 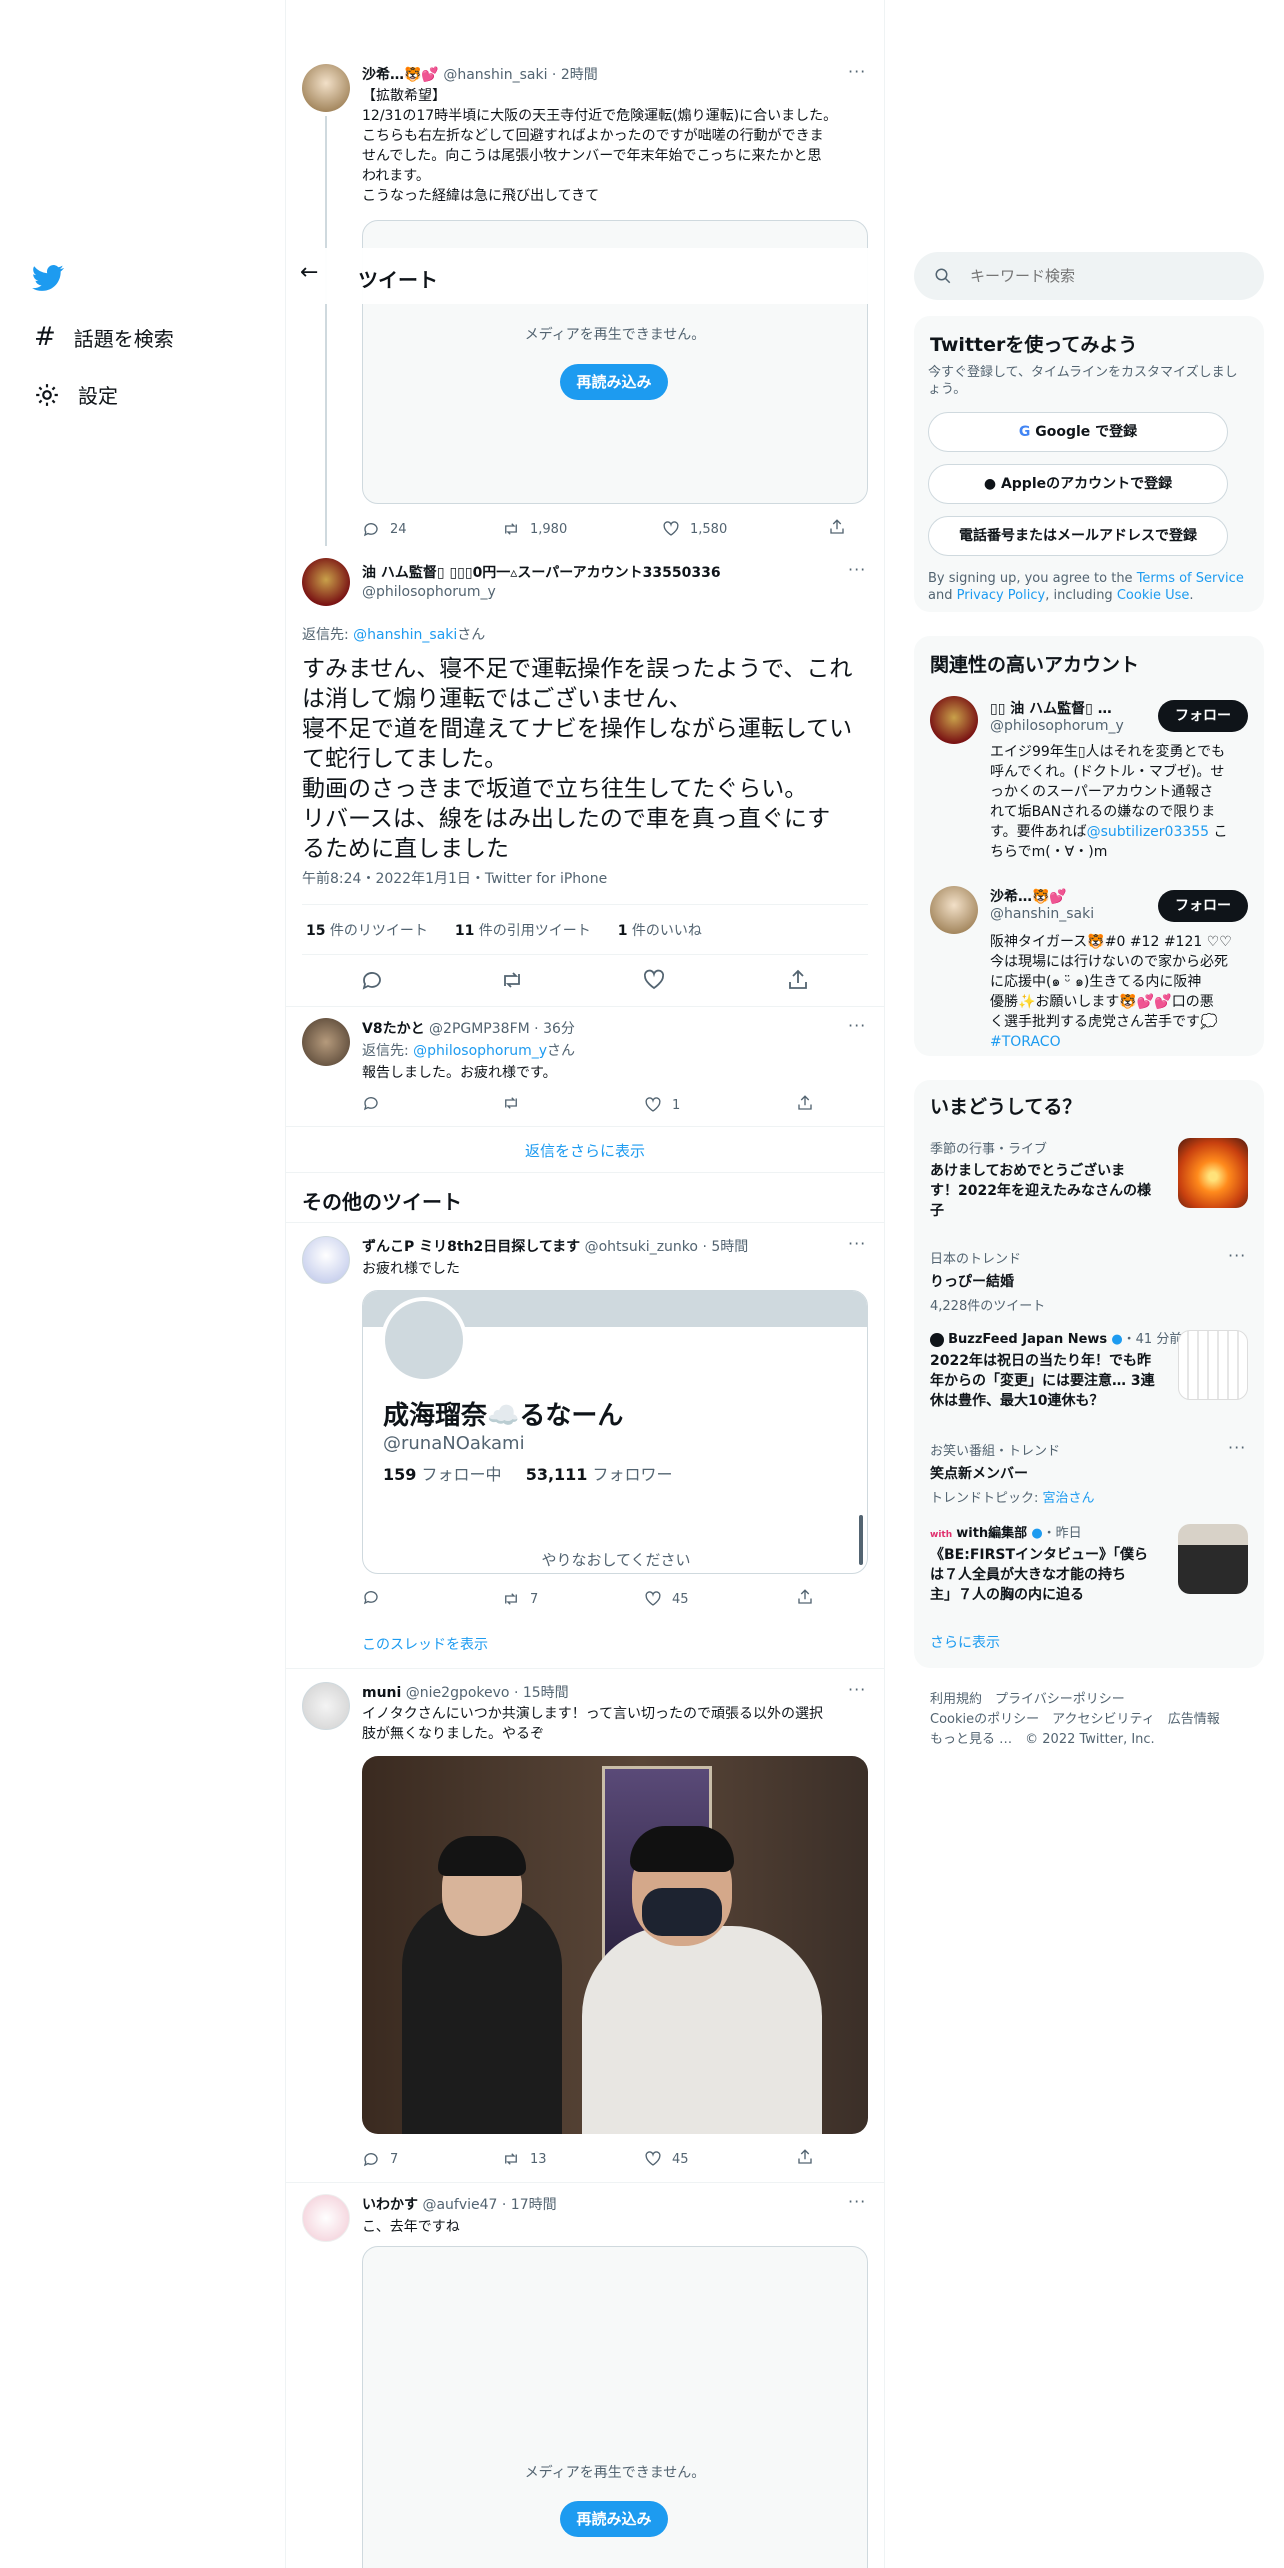 I want to click on user-handle: @2PGMP38FM, so click(x=479, y=1029).